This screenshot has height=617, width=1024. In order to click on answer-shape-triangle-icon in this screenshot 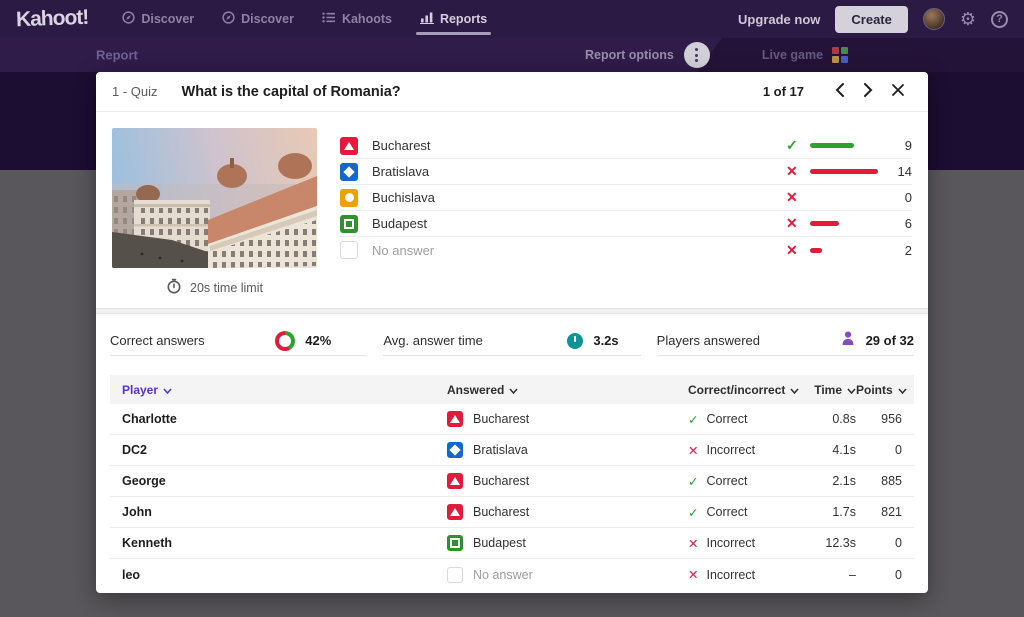, I will do `click(349, 145)`.